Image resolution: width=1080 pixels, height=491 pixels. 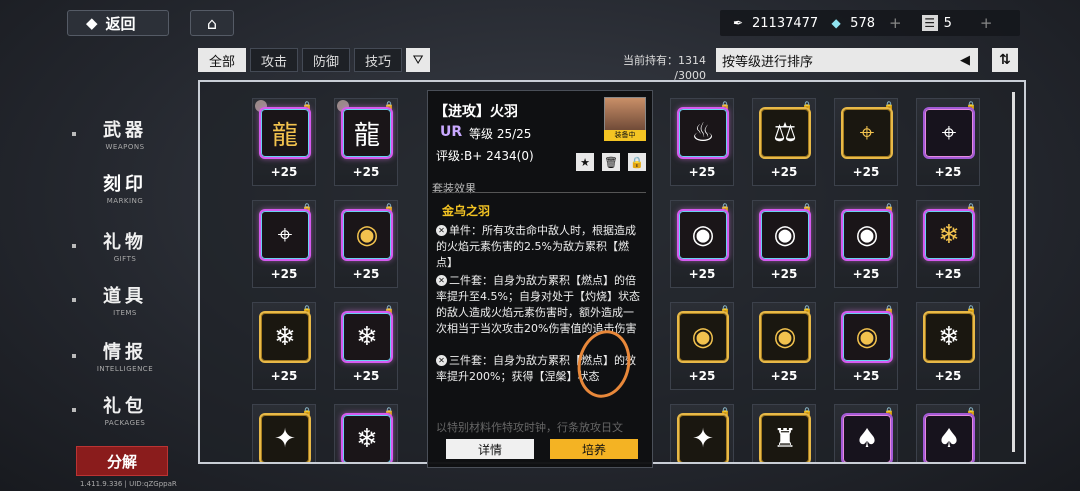 I want to click on set-effect-header: 套装效果, so click(x=454, y=188).